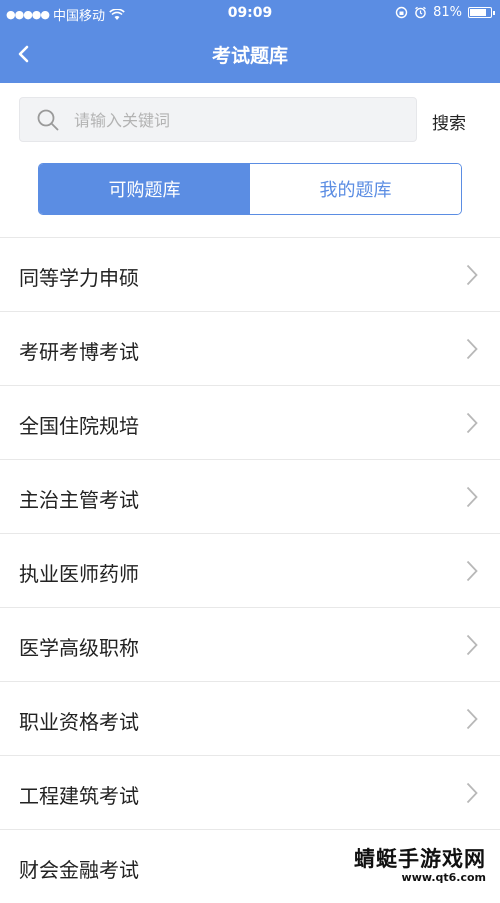 The image size is (500, 903). I want to click on list-item-label: 全国住院规培, so click(79, 426).